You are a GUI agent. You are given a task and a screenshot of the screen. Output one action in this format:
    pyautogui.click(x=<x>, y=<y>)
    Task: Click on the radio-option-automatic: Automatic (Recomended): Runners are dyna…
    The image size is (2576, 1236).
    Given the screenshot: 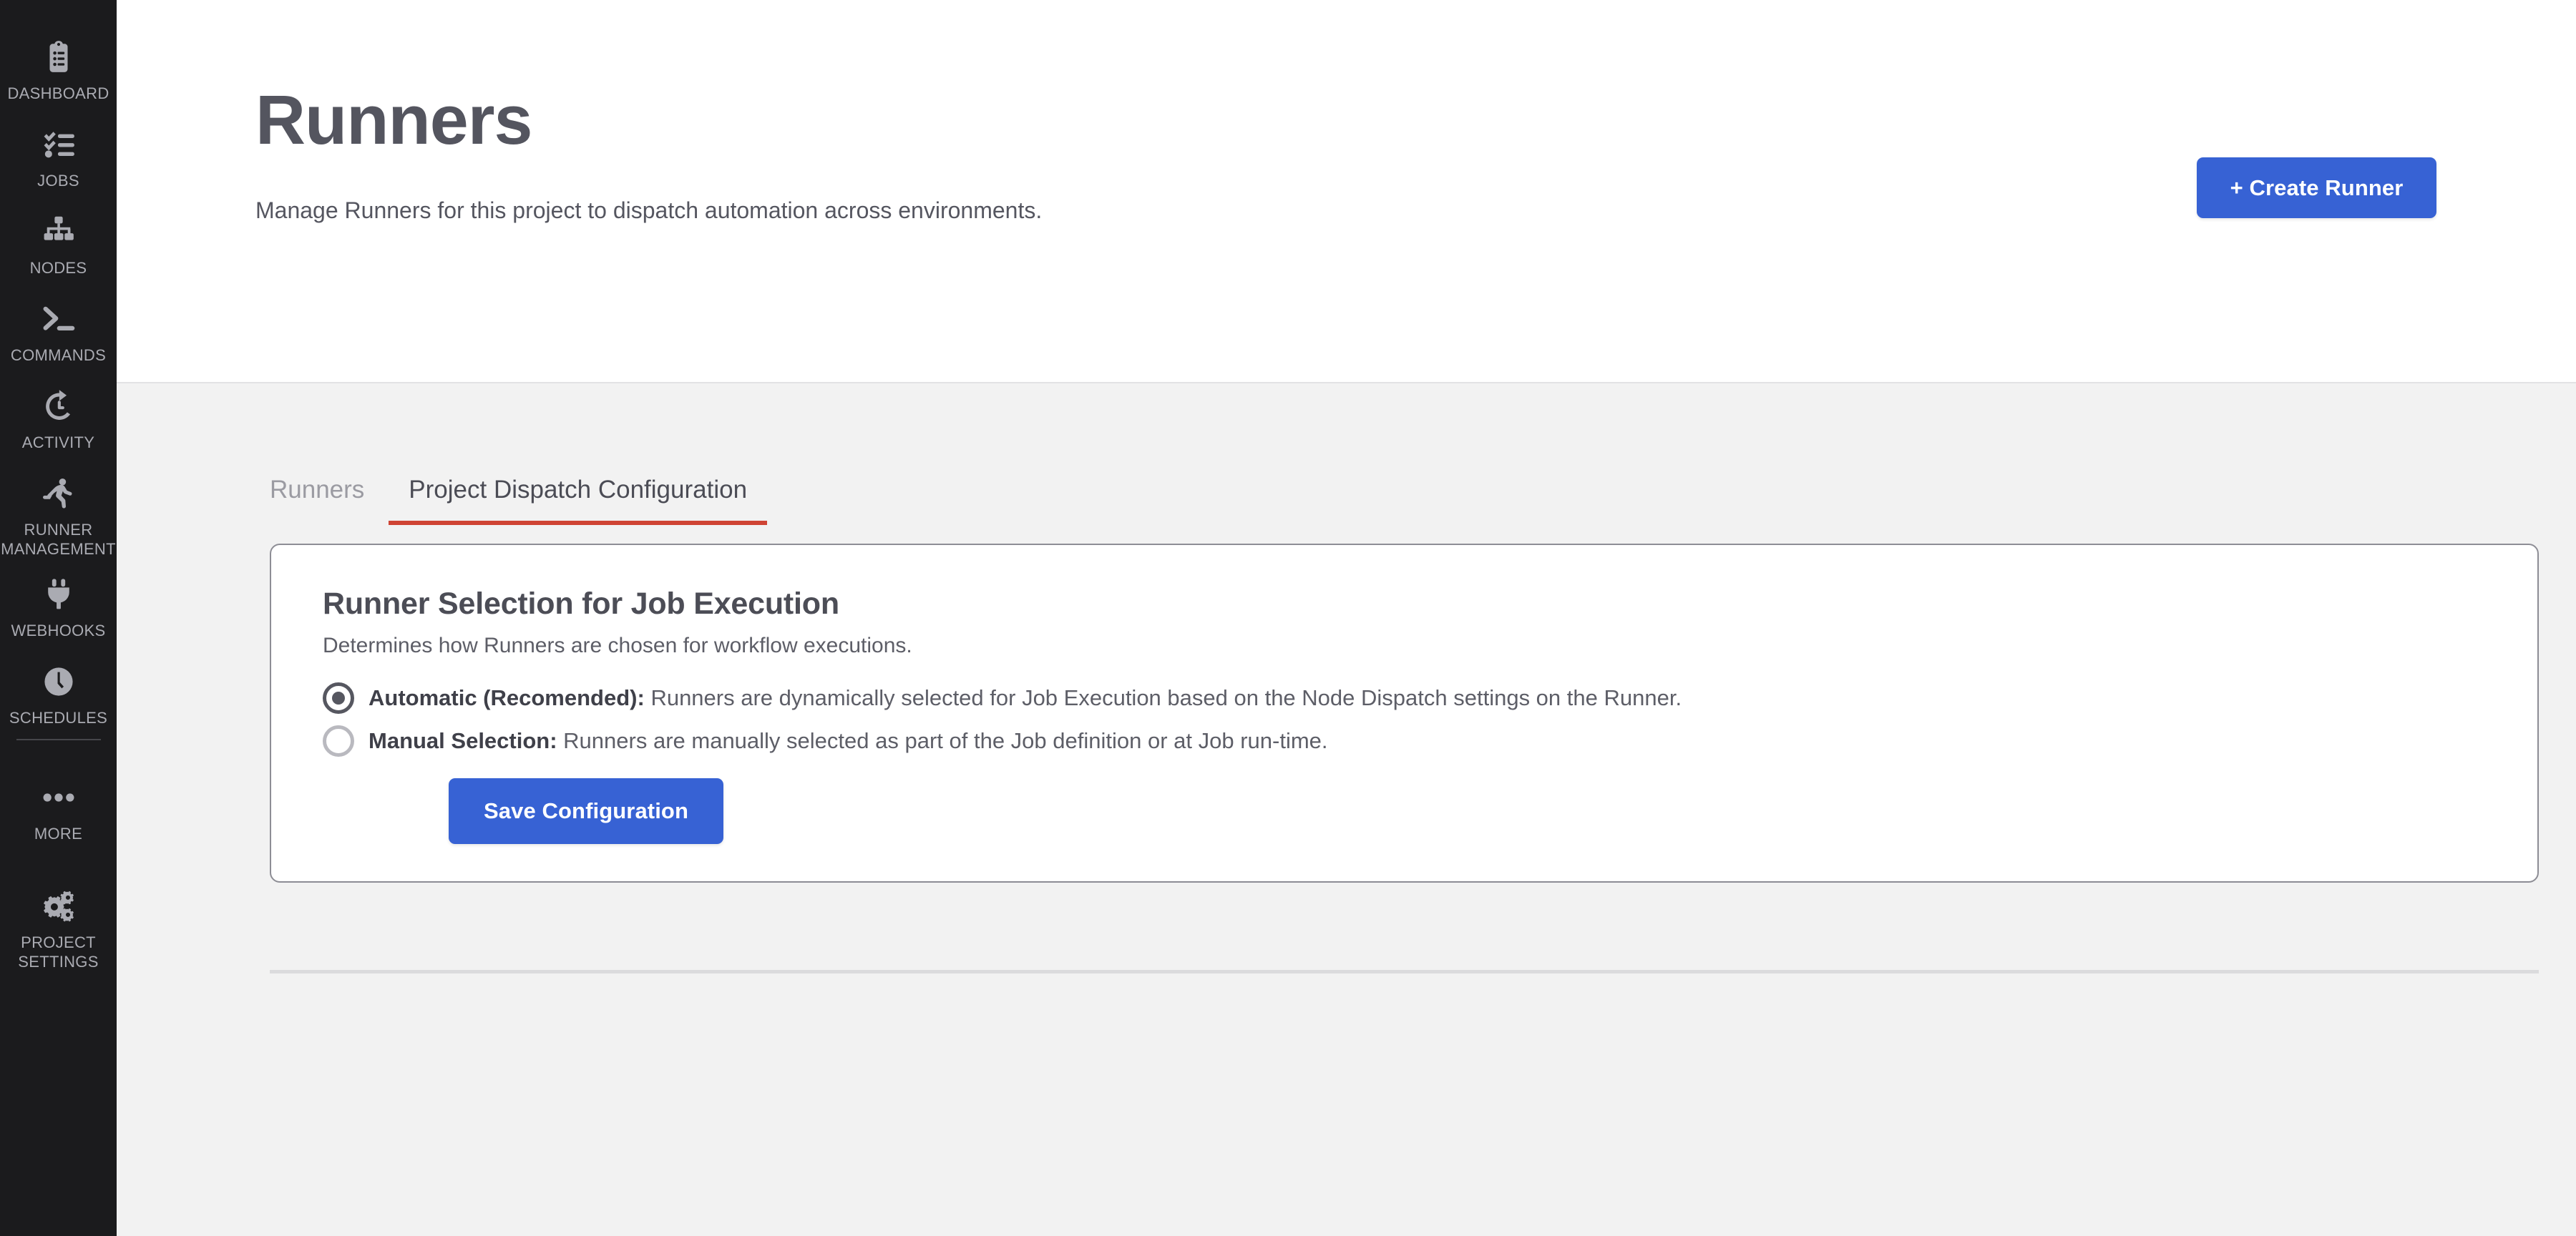 What is the action you would take?
    pyautogui.click(x=1430, y=698)
    